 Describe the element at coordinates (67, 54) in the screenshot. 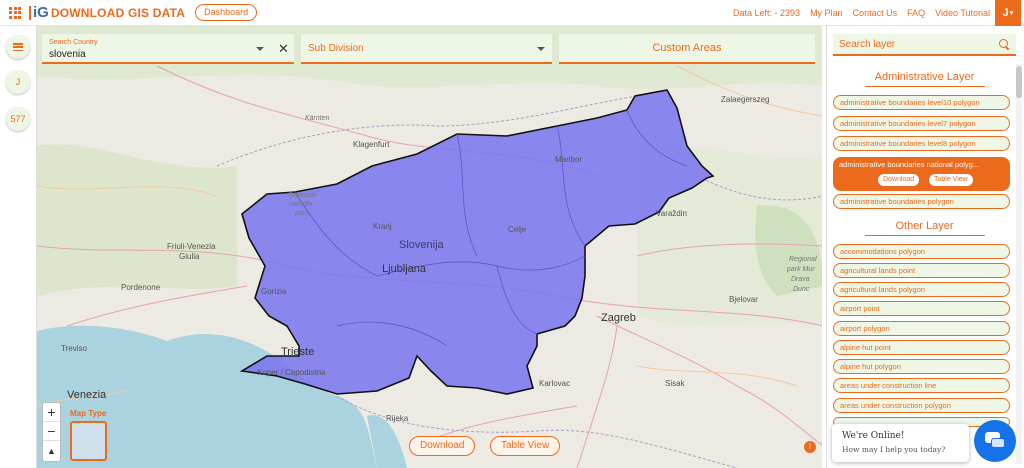

I see `country-search-value: slovenia` at that location.